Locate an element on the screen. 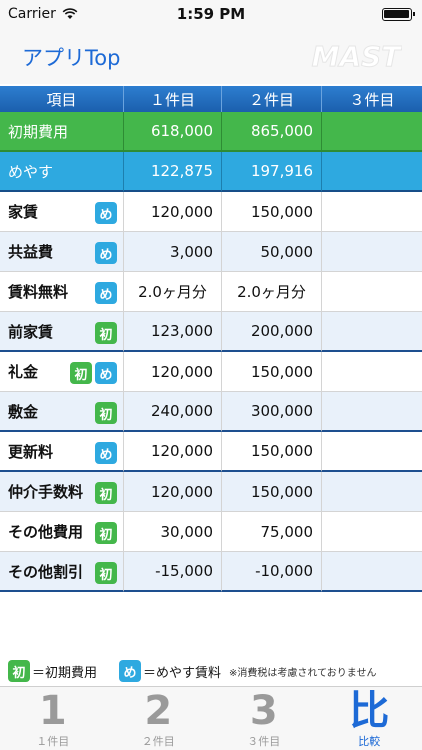  header-property-1: １件目 is located at coordinates (173, 99).